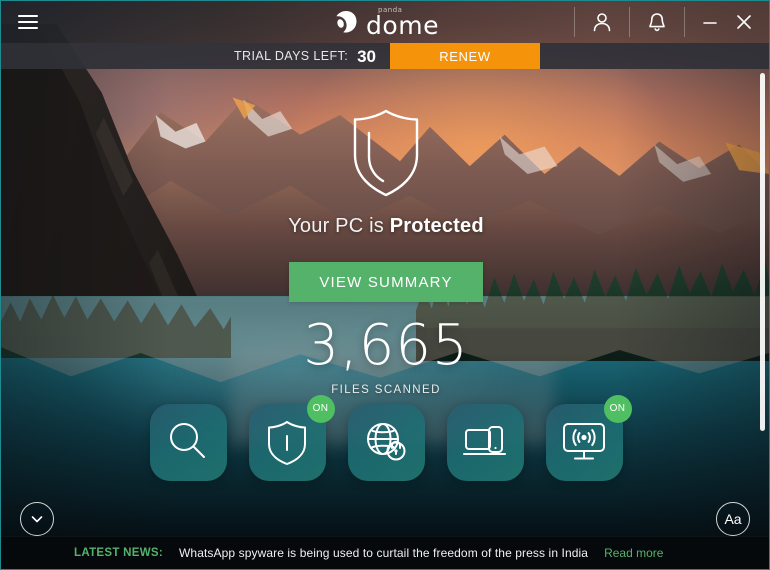 Image resolution: width=770 pixels, height=570 pixels. I want to click on trial-info: TRIAL DAYS LEFT: 30, so click(195, 56).